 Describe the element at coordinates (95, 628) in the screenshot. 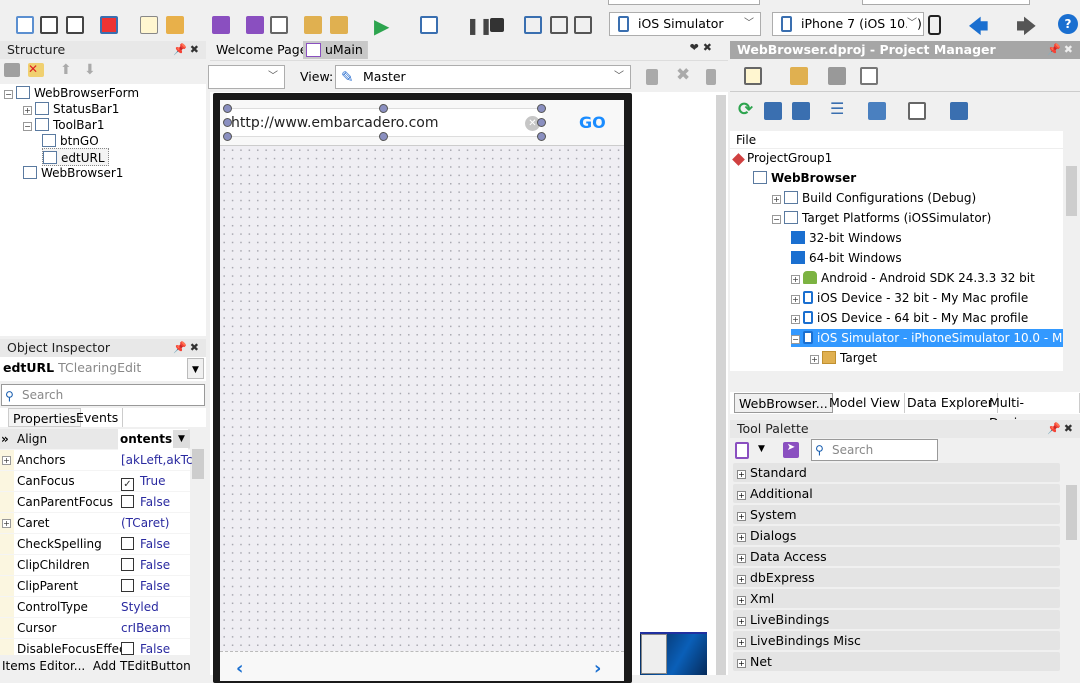

I see `property-row: Cursor crIBeam` at that location.